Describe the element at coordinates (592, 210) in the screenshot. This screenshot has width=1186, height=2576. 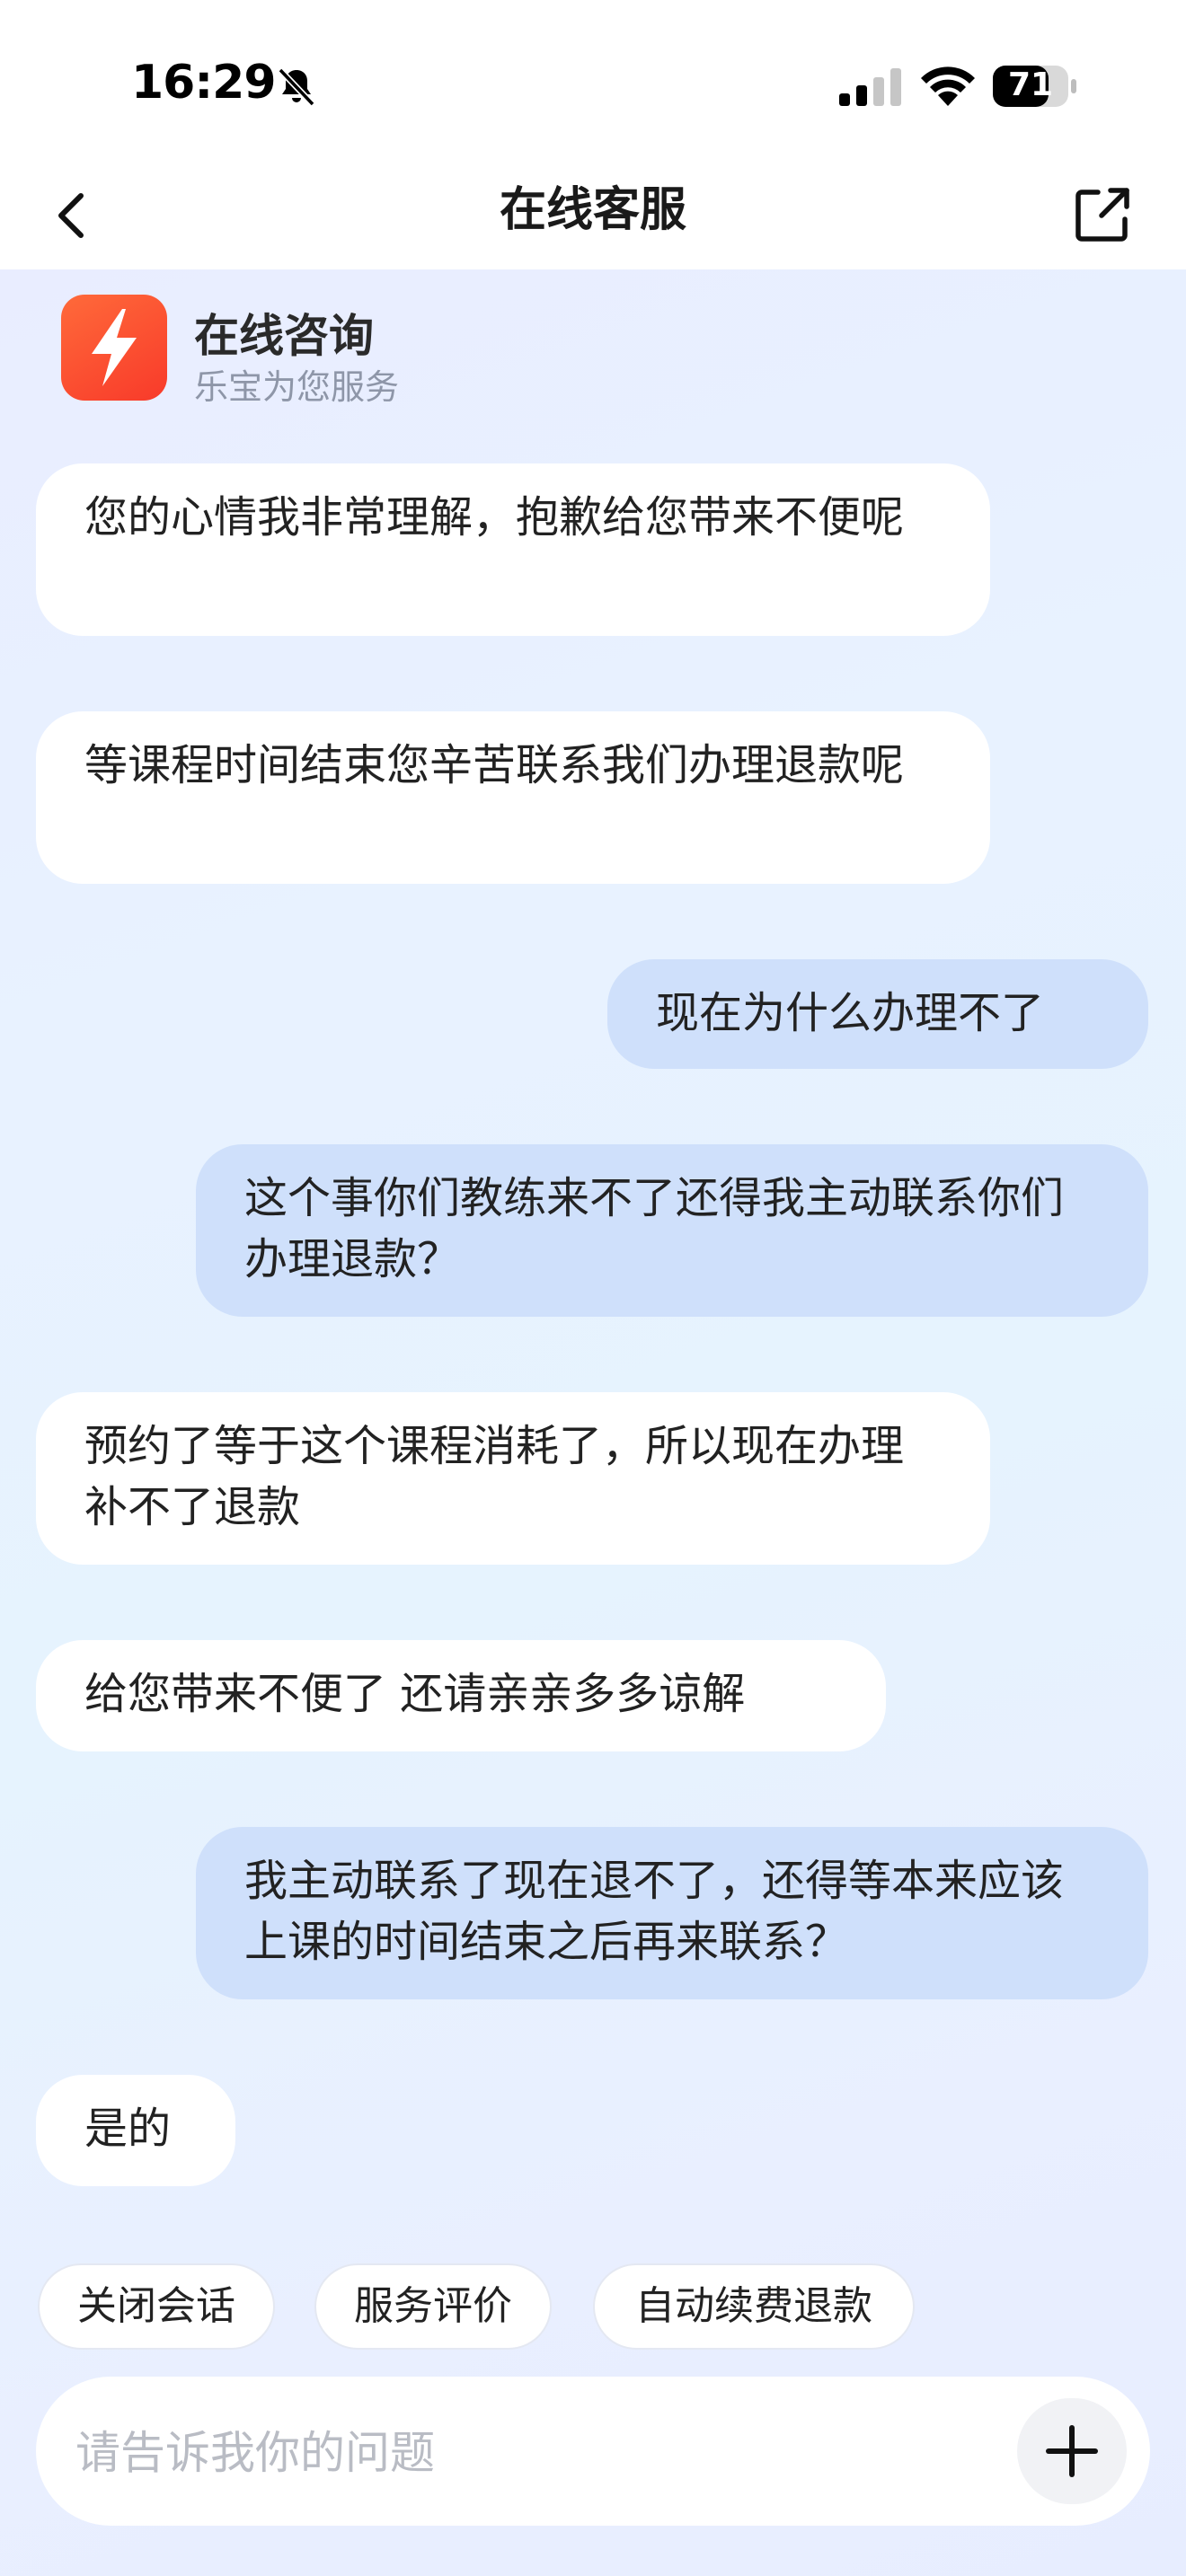
I see `page-title: 在线客服` at that location.